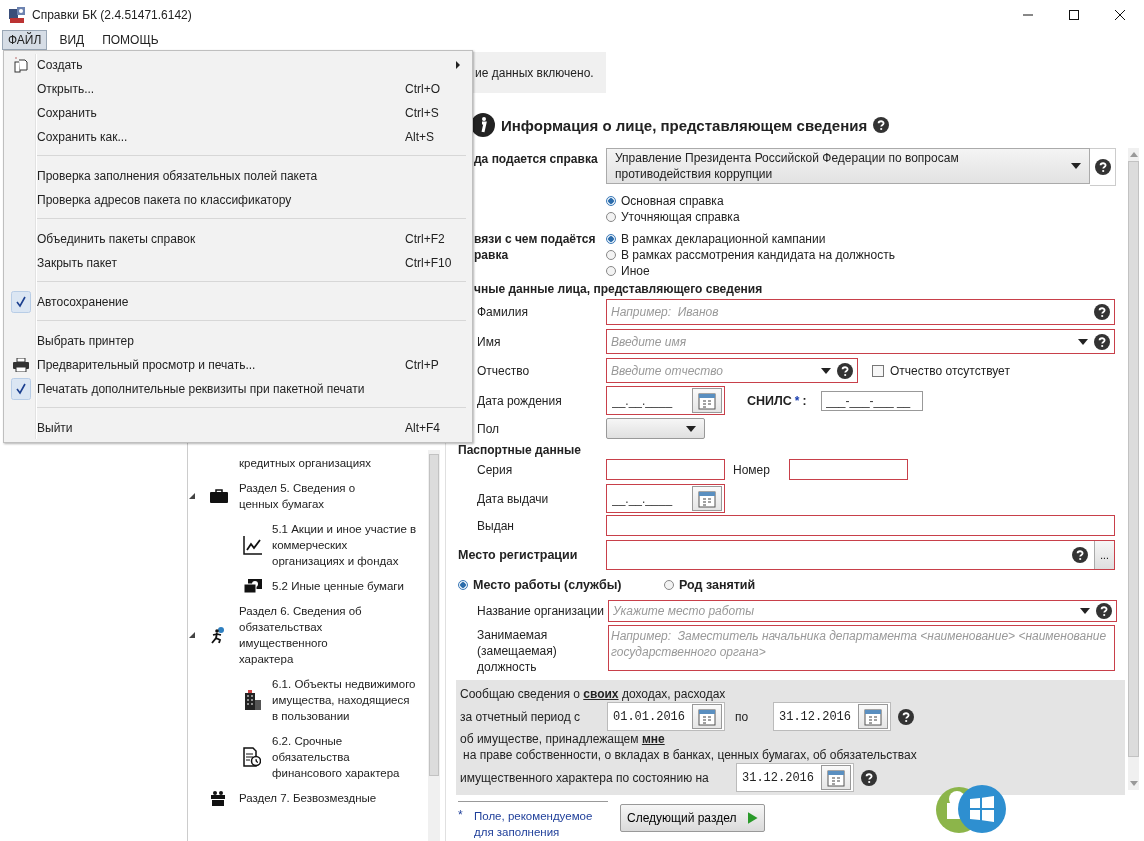 The image size is (1144, 841). I want to click on scrollbar-thumb, so click(434, 615).